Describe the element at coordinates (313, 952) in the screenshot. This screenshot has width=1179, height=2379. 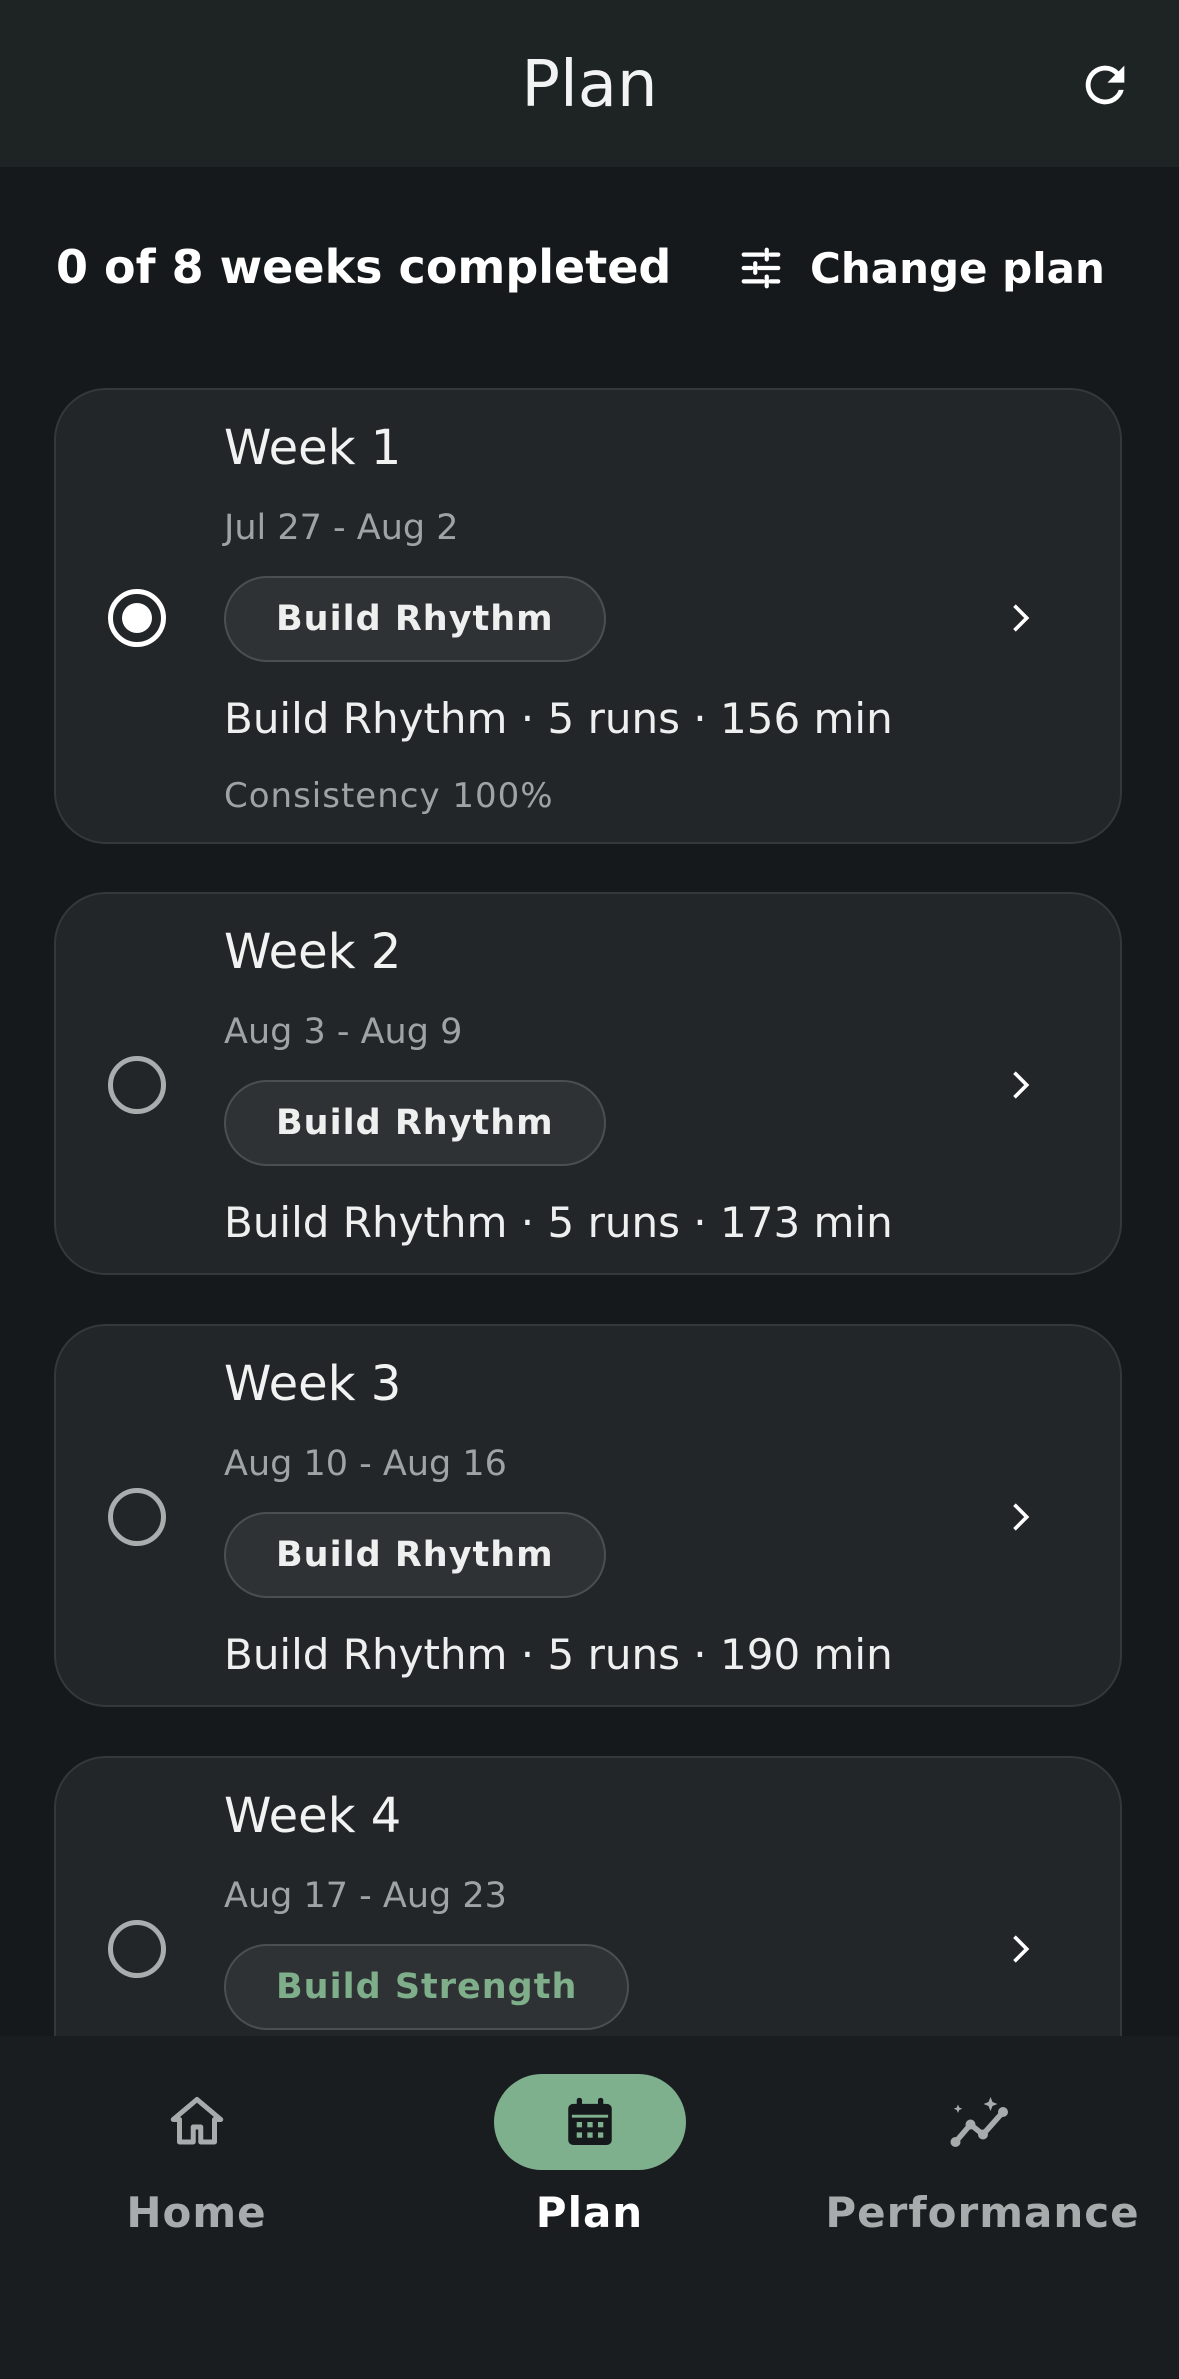
I see `week-title: Week 2` at that location.